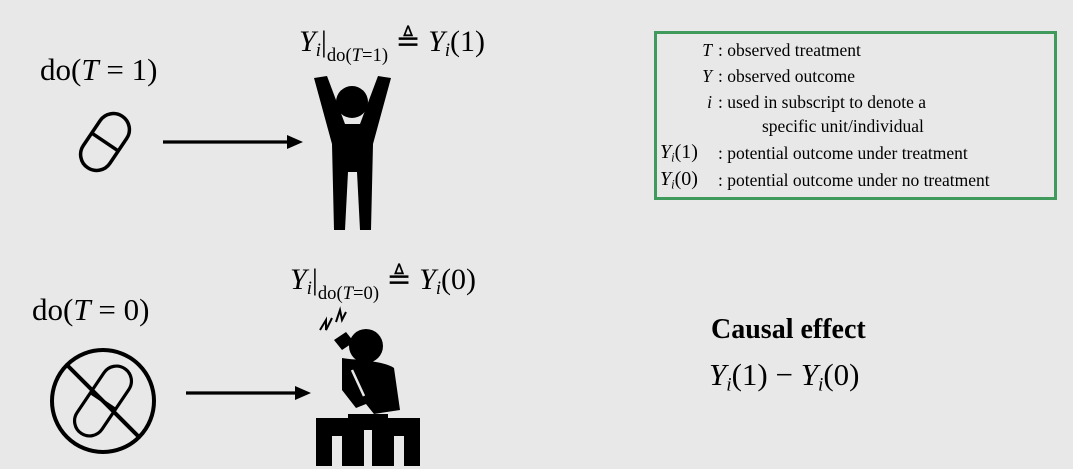  I want to click on no-pill-icon, so click(103, 401).